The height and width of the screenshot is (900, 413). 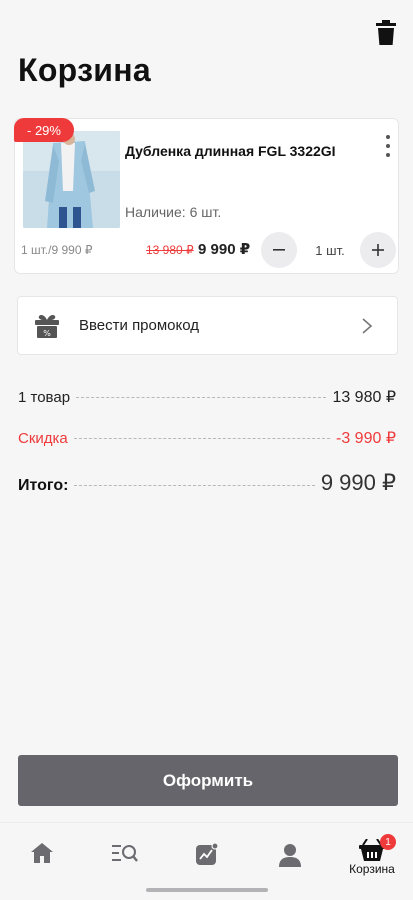 I want to click on item-menu-button, so click(x=388, y=146).